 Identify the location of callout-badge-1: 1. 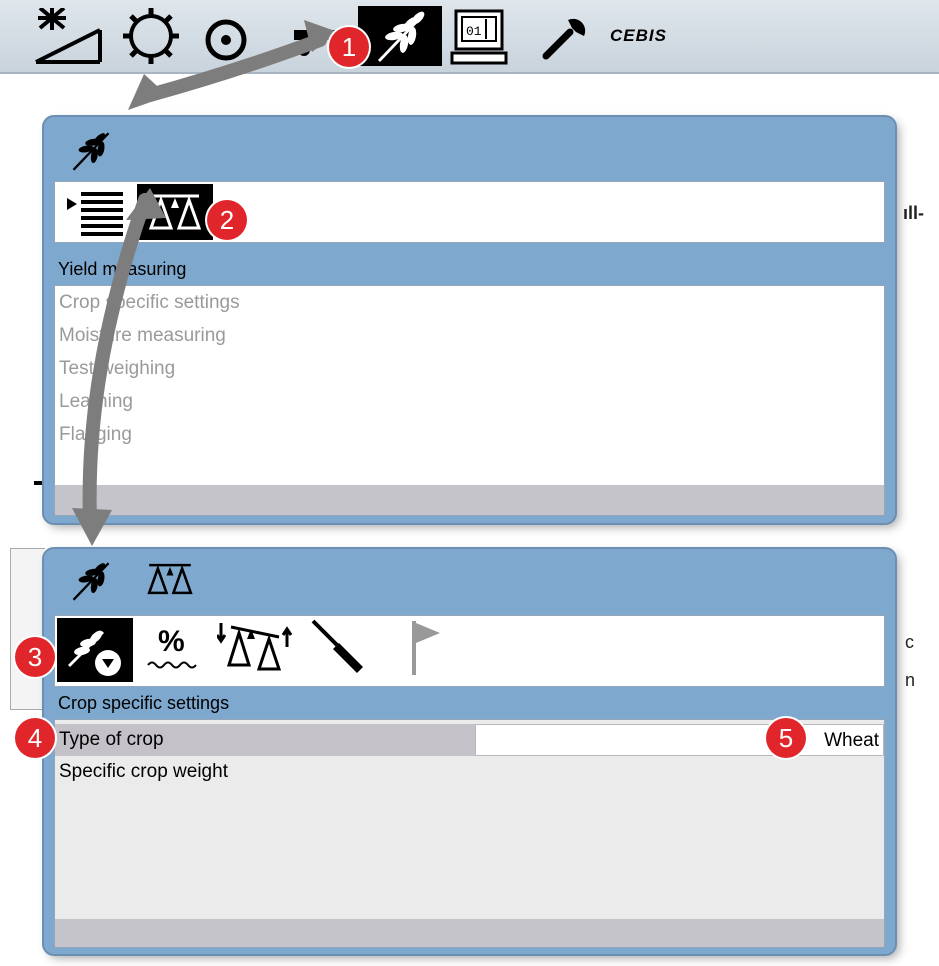
(349, 47).